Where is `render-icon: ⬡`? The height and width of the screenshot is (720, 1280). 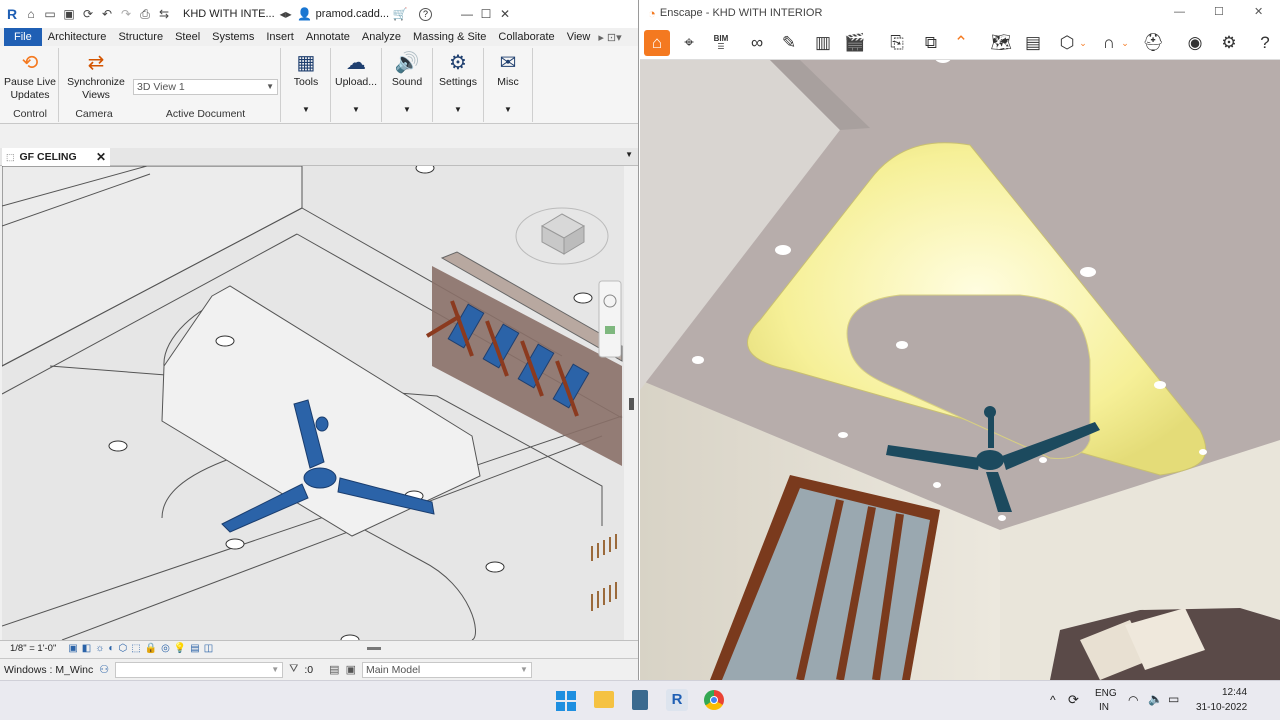 render-icon: ⬡ is located at coordinates (122, 648).